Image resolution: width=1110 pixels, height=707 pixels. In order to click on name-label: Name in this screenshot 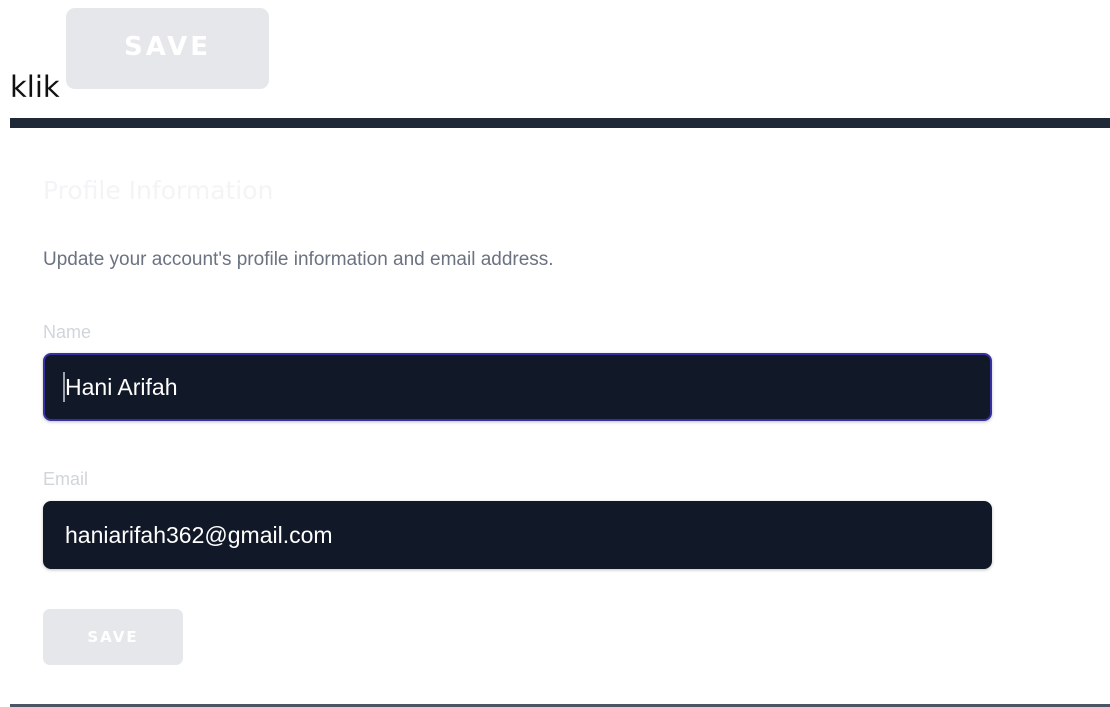, I will do `click(67, 332)`.